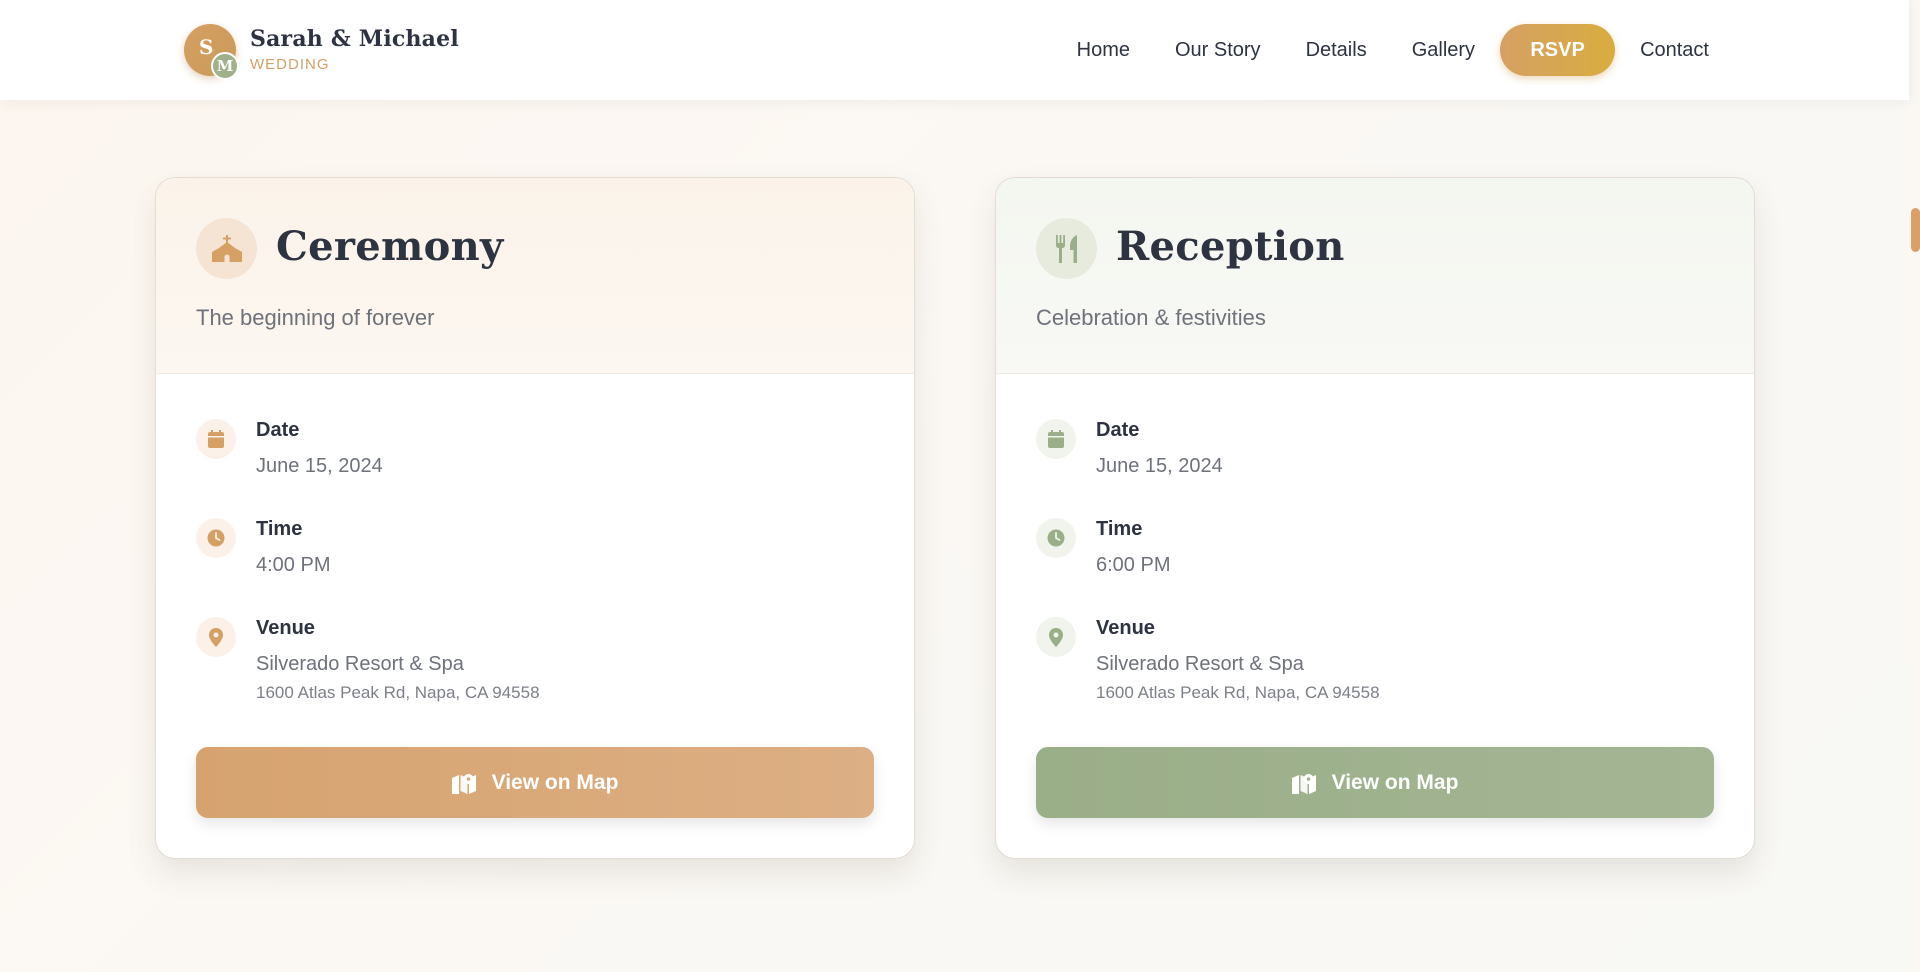 The height and width of the screenshot is (972, 1920). Describe the element at coordinates (1103, 50) in the screenshot. I see `nav-home: Home` at that location.